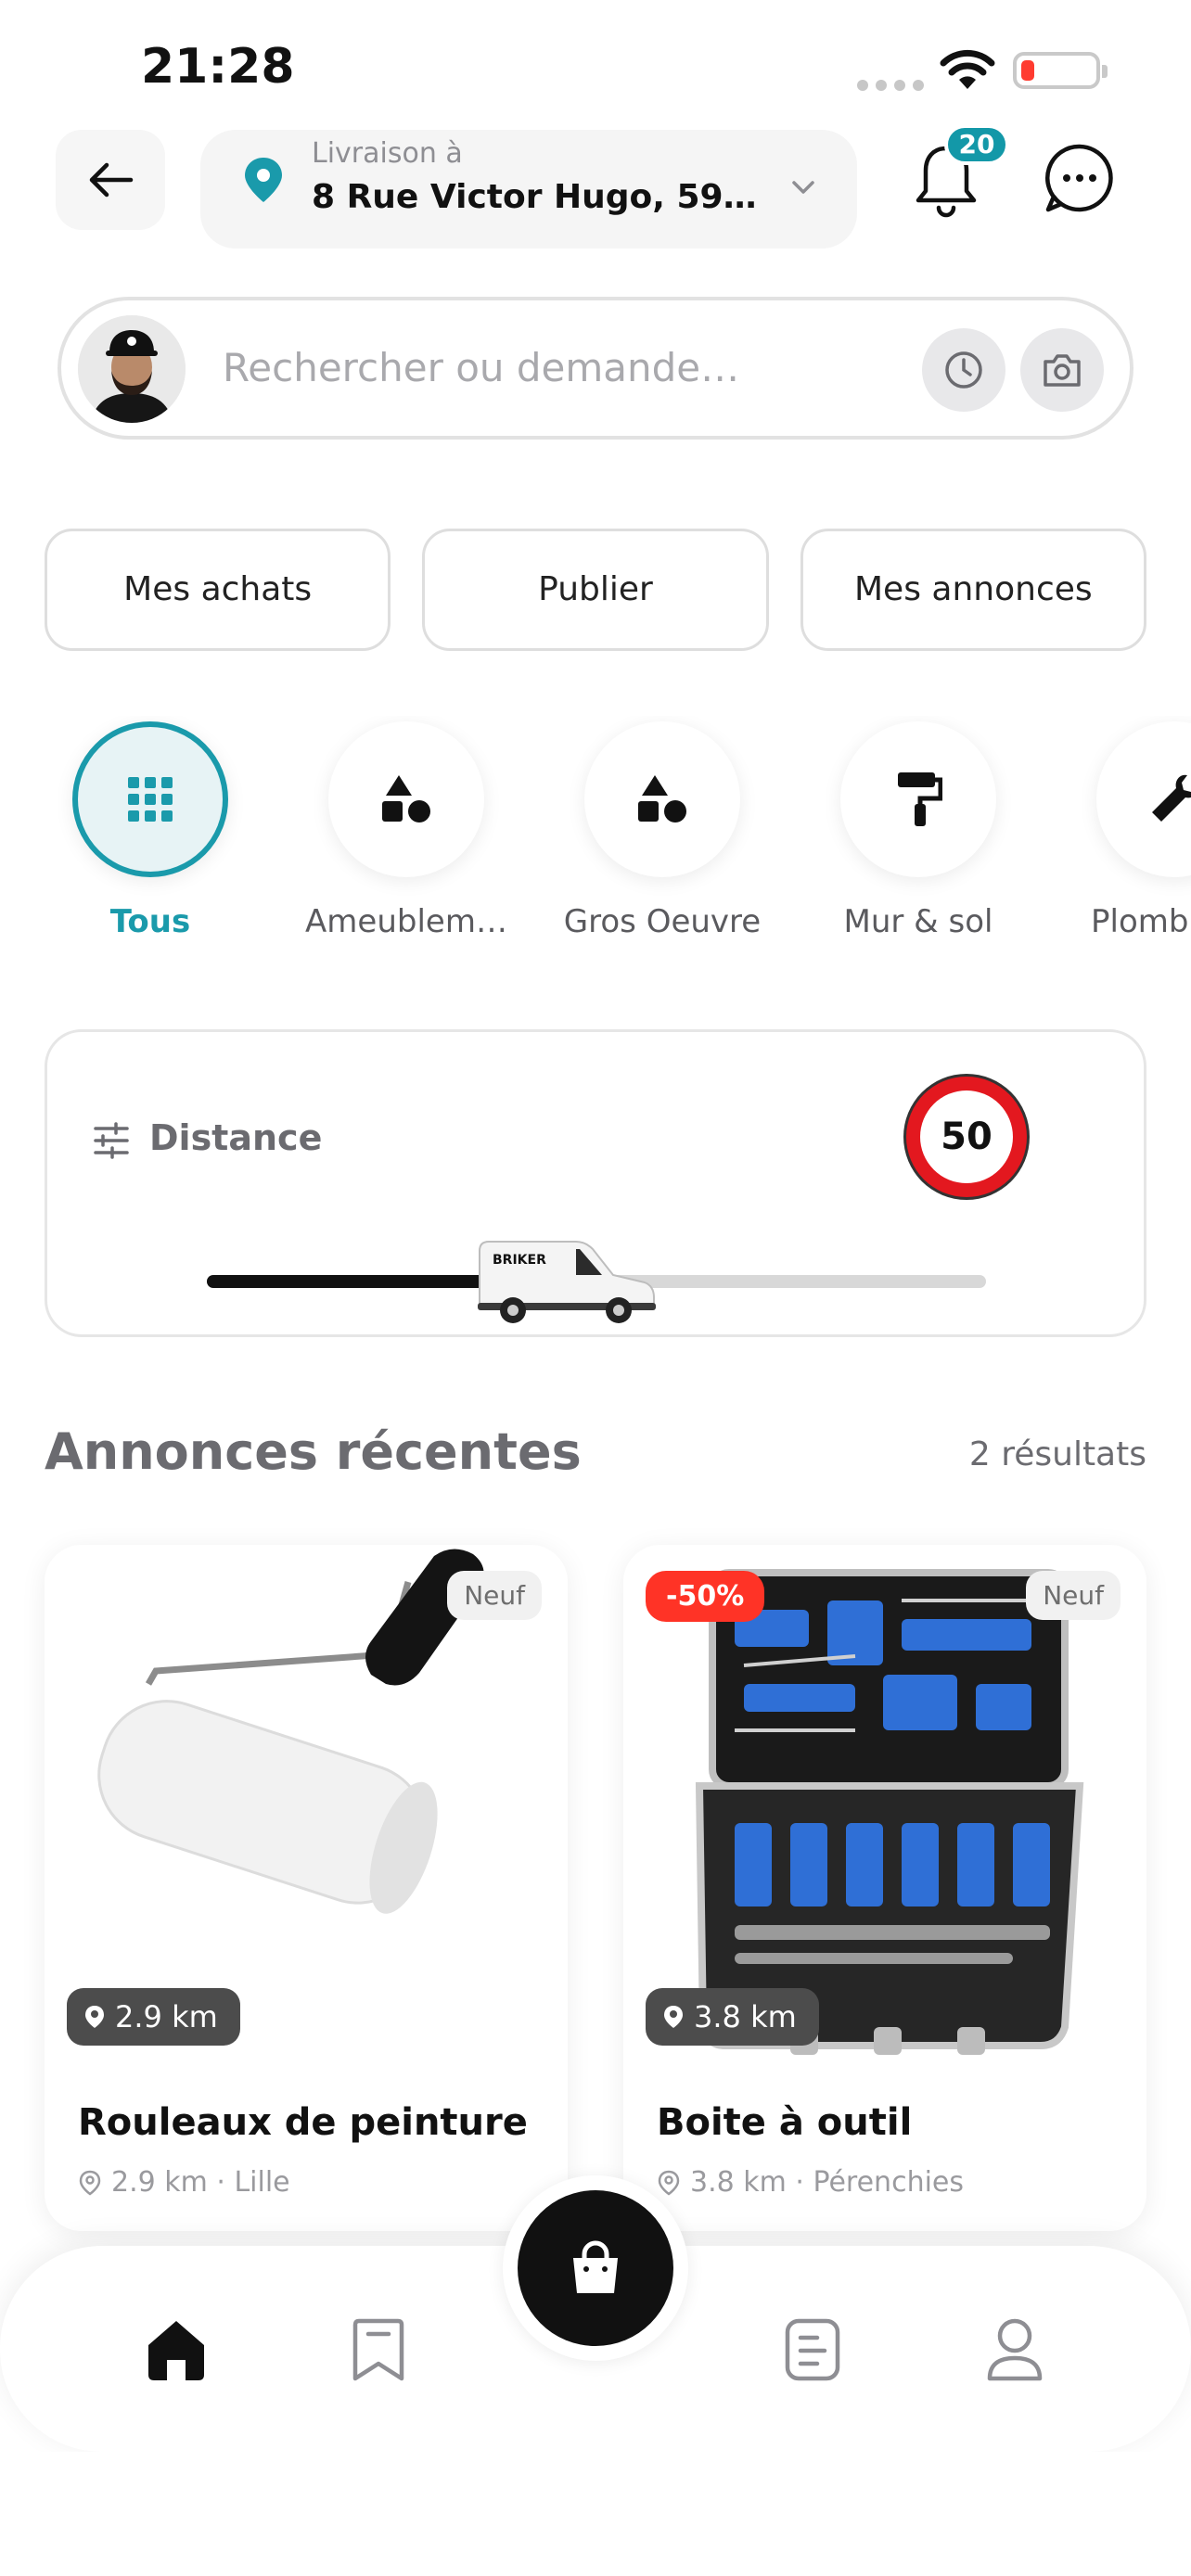  Describe the element at coordinates (890, 85) in the screenshot. I see `cellular-signal-icon` at that location.